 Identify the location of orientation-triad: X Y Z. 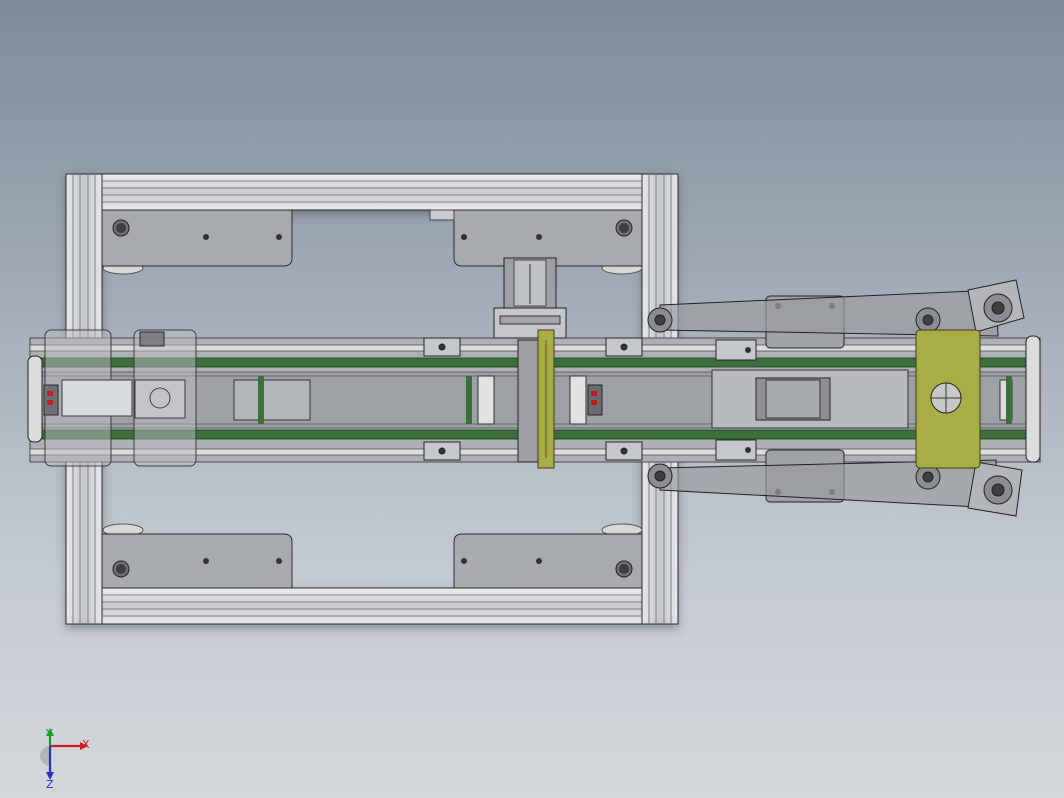
(65, 758).